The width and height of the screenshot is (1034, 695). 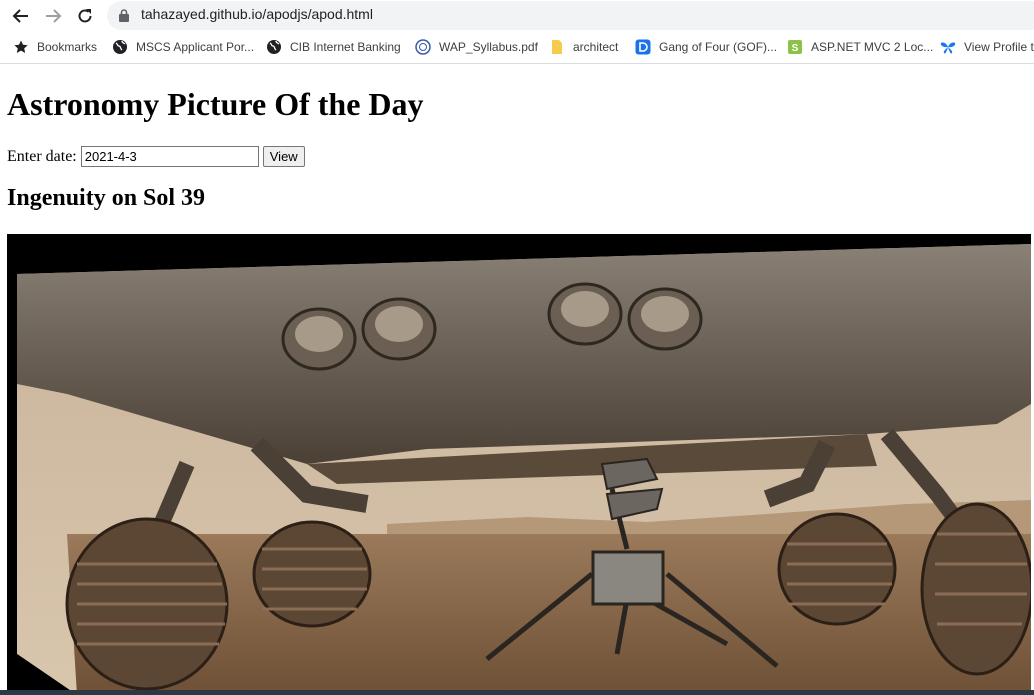 I want to click on browser-toolbar: tahazayed.github.io/apodjs/apod.html, so click(x=517, y=16).